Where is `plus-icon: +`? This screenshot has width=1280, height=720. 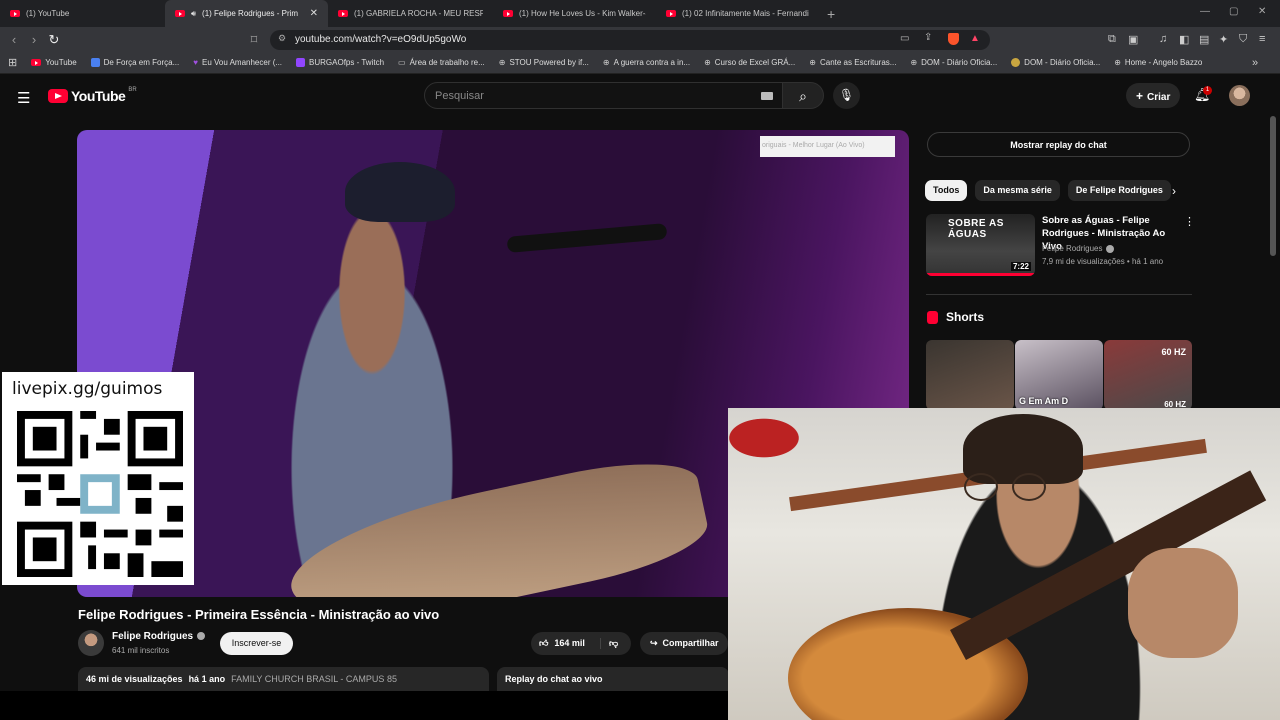
plus-icon: + is located at coordinates (1140, 96).